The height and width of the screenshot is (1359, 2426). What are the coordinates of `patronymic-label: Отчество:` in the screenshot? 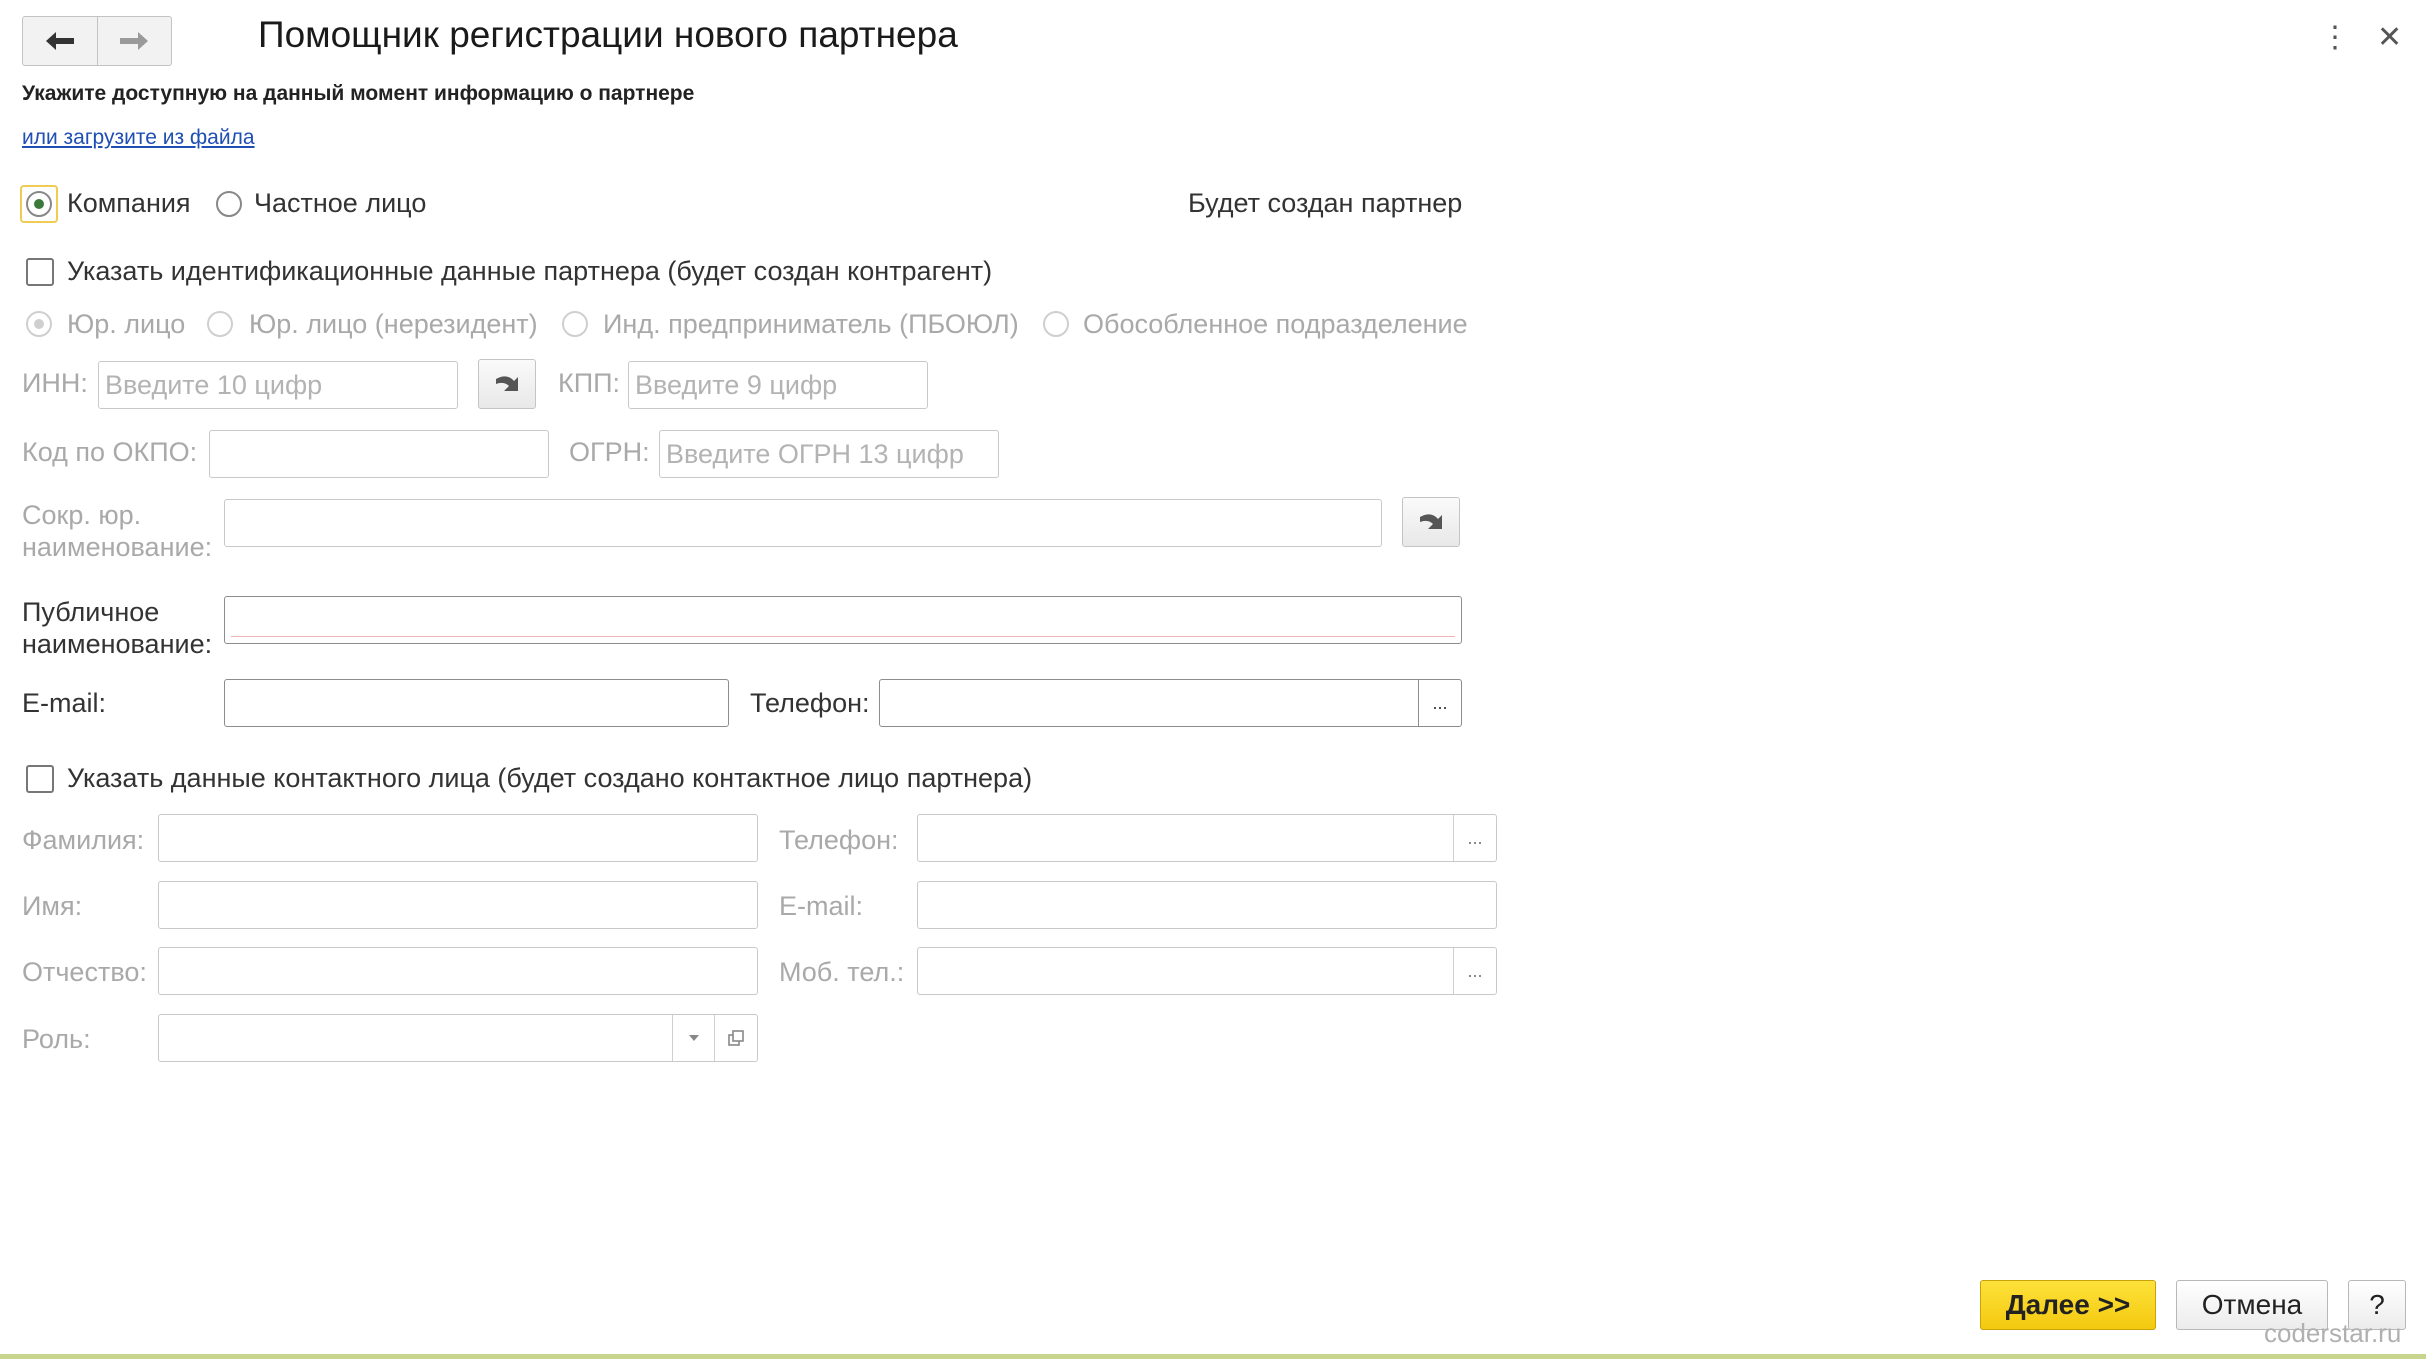 It's located at (84, 972).